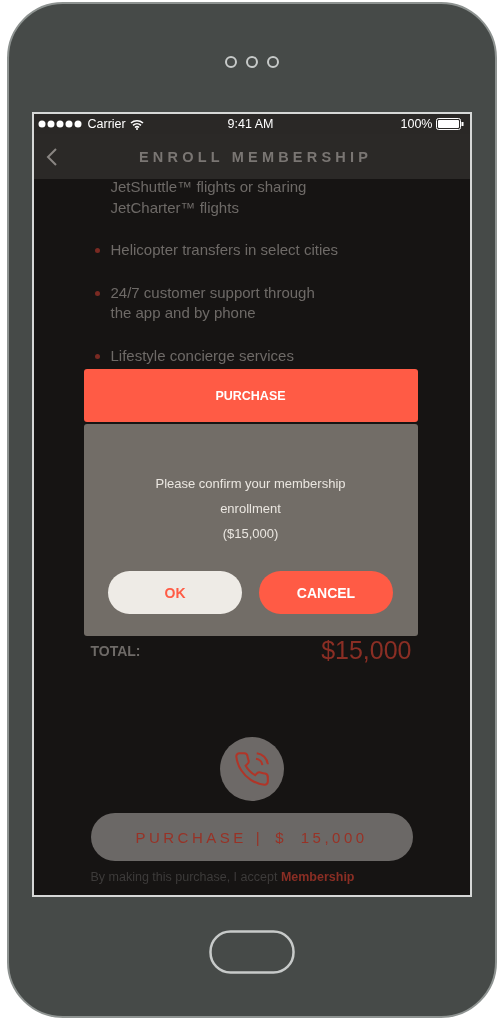 This screenshot has height=1022, width=503. What do you see at coordinates (326, 592) in the screenshot?
I see `cancel-button: CANCEL` at bounding box center [326, 592].